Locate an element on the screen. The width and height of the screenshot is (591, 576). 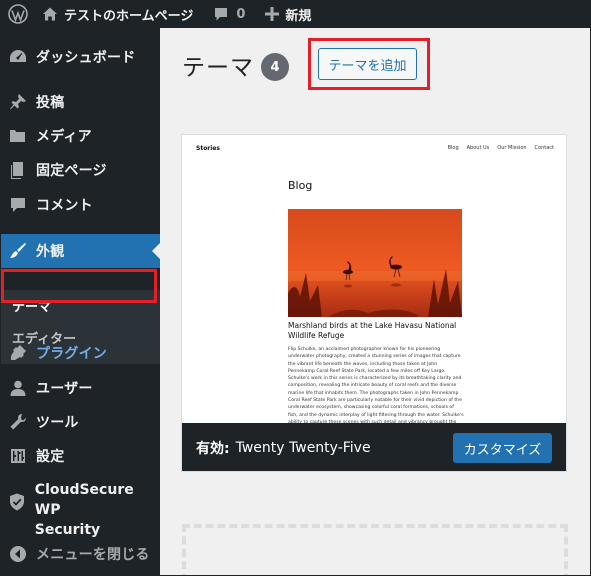
shield-check-icon is located at coordinates (17, 502).